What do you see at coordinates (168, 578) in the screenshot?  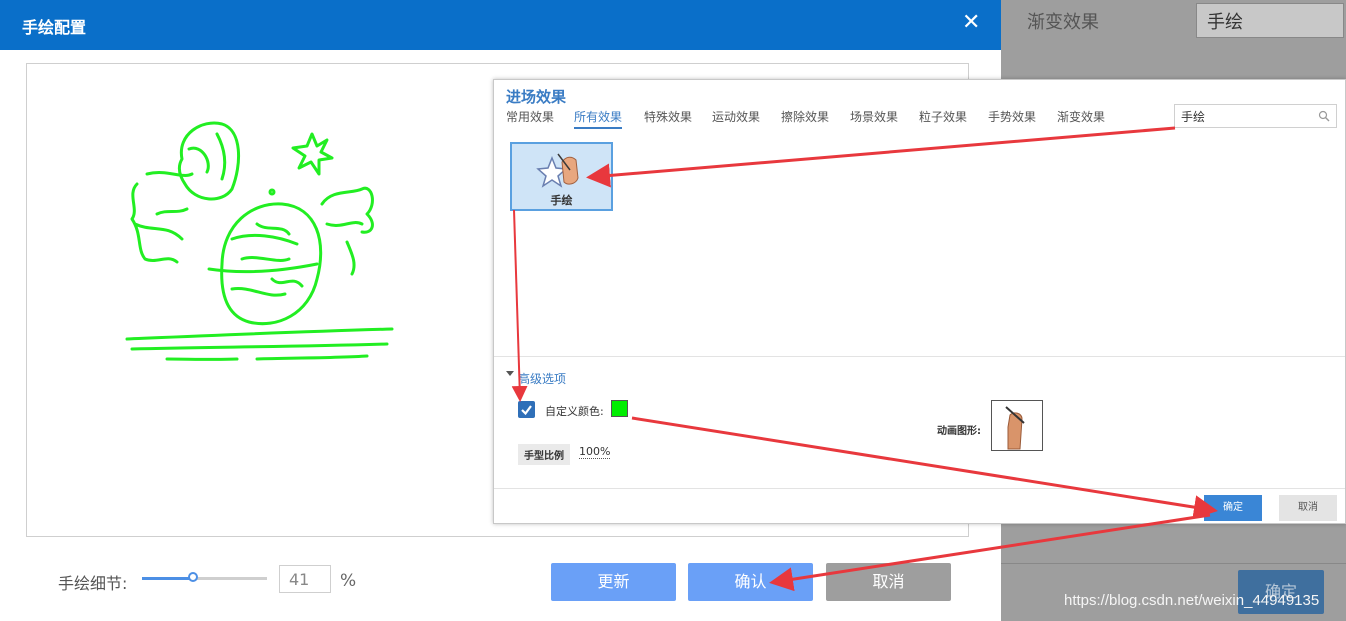 I see `slider-fill` at bounding box center [168, 578].